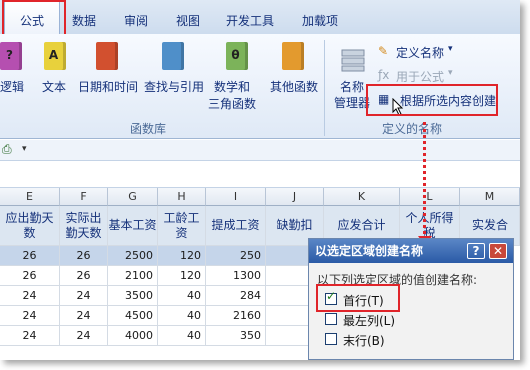 The height and width of the screenshot is (370, 530). I want to click on annotation-arrow, so click(424, 181).